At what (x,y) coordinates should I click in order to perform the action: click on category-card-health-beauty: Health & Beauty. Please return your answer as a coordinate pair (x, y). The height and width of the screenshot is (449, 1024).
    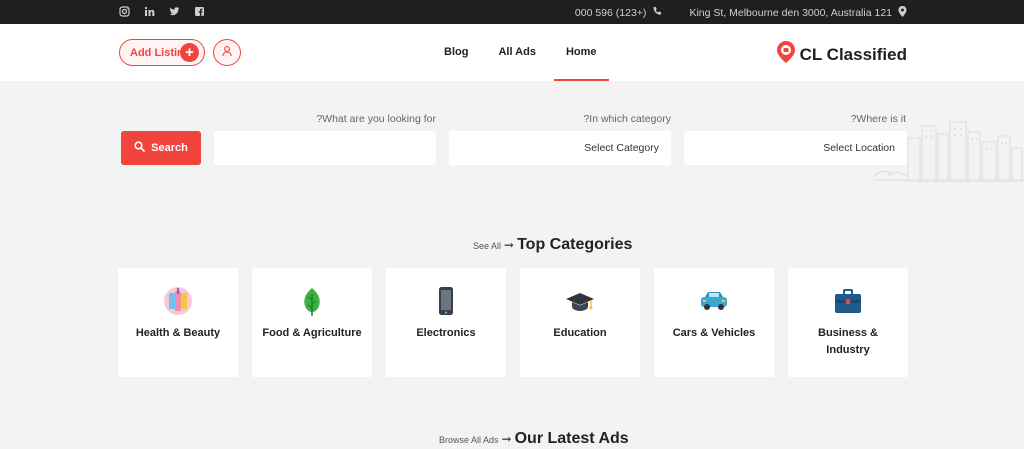
    Looking at the image, I should click on (178, 322).